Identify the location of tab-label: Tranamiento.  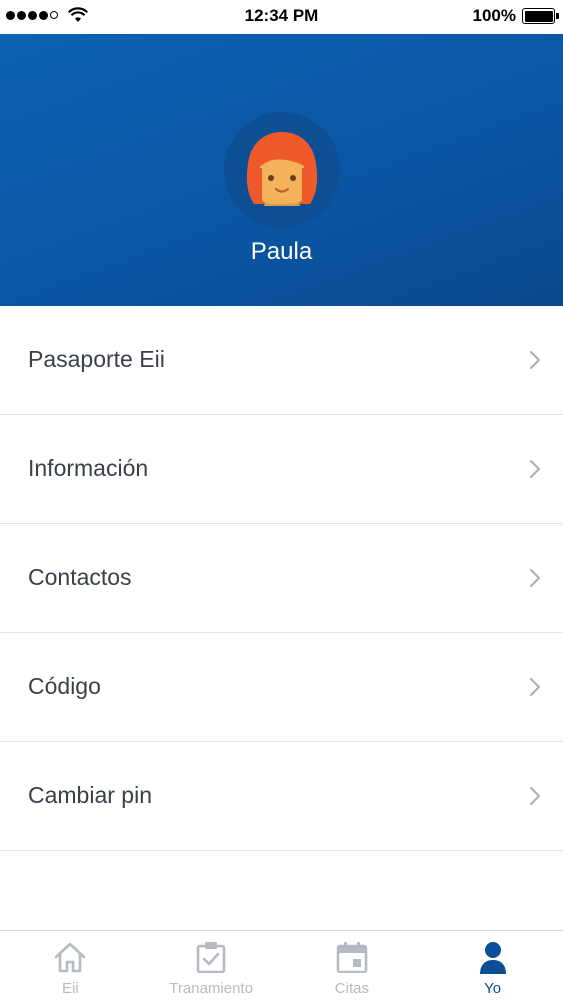
(211, 988).